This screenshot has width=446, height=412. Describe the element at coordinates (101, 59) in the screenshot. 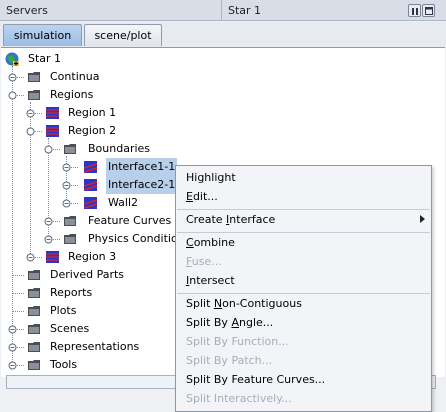

I see `tree-item-star-1: Star 1` at that location.